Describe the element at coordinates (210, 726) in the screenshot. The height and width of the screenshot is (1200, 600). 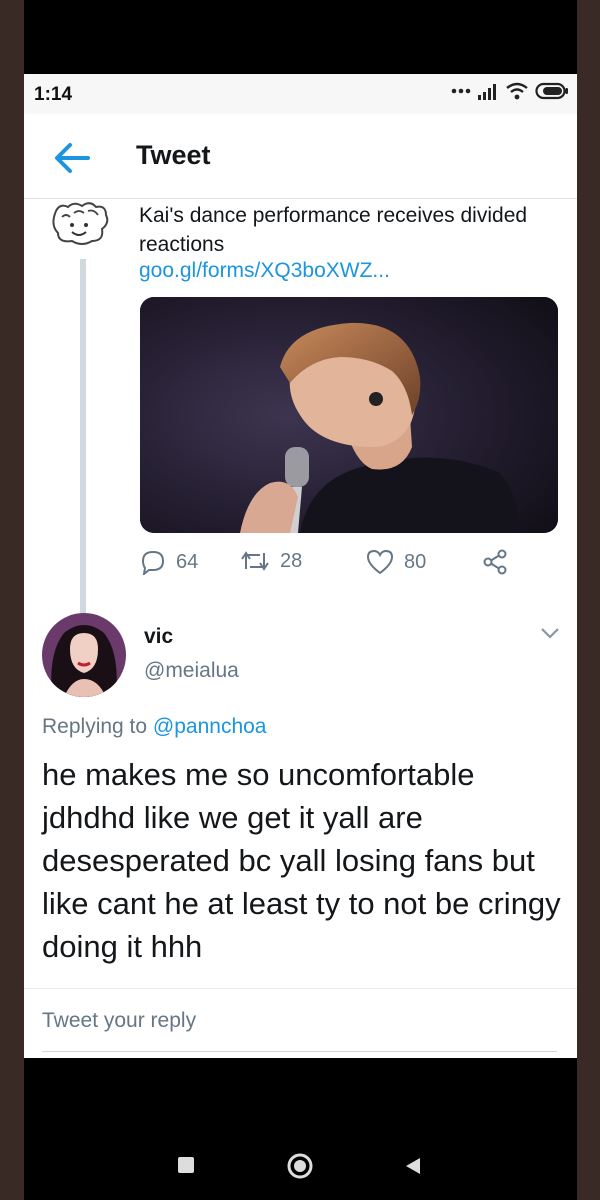
I see `mention-link: @pannchoa` at that location.